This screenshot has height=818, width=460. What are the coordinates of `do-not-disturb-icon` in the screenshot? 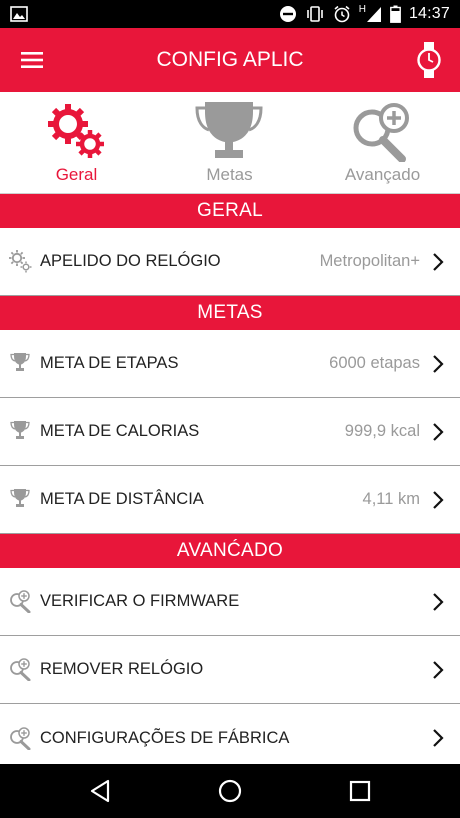 It's located at (287, 14).